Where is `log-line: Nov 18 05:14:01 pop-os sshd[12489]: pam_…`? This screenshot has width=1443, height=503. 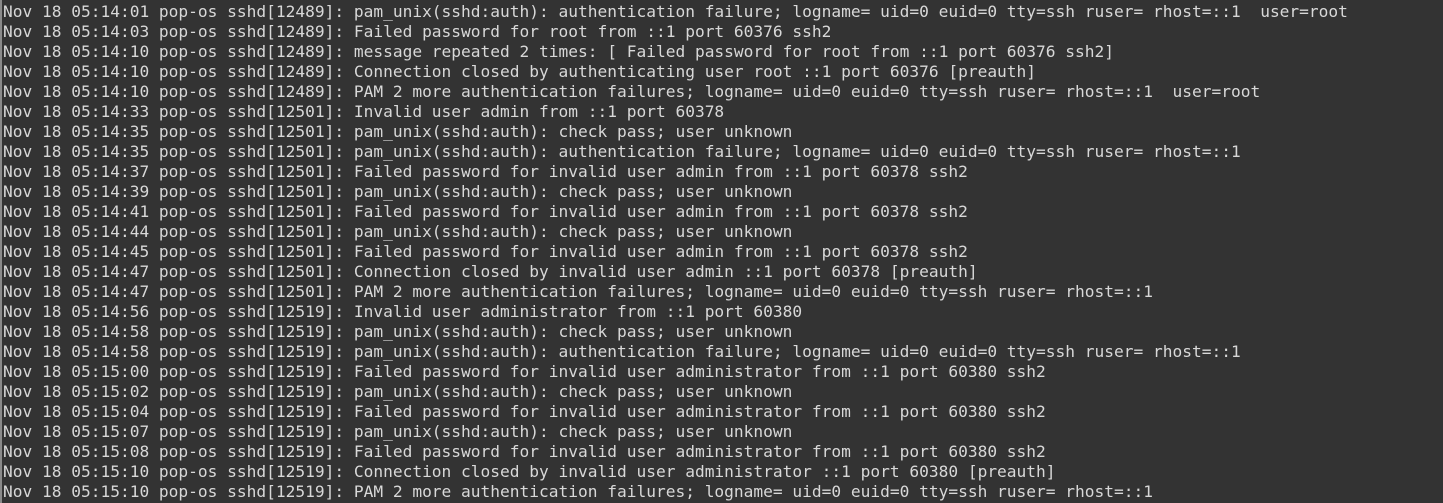
log-line: Nov 18 05:14:01 pop-os sshd[12489]: pam_… is located at coordinates (675, 11).